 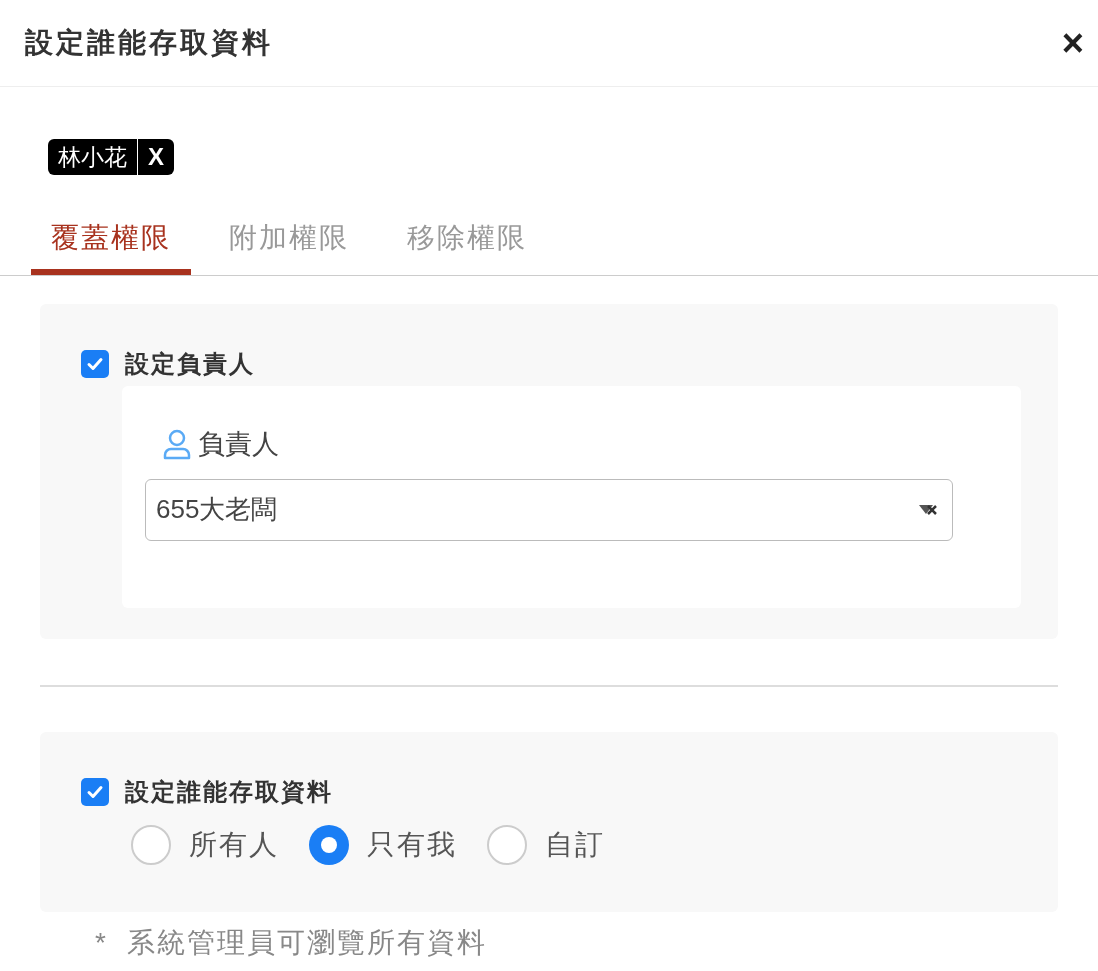 What do you see at coordinates (383, 845) in the screenshot?
I see `radio-option: 只有我` at bounding box center [383, 845].